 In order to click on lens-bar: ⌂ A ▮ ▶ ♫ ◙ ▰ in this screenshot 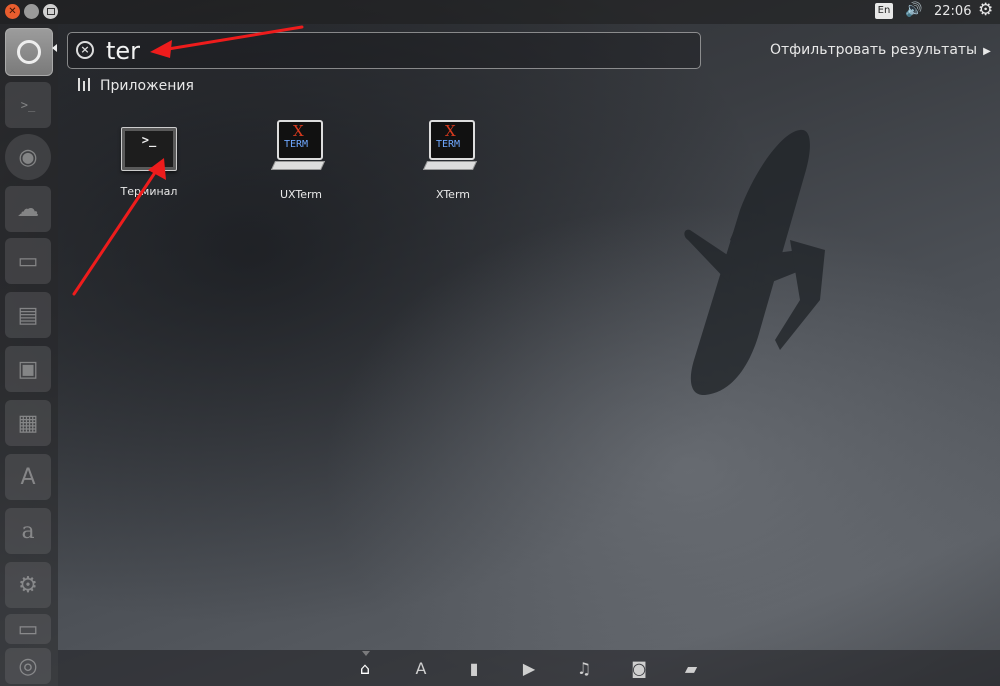, I will do `click(529, 668)`.